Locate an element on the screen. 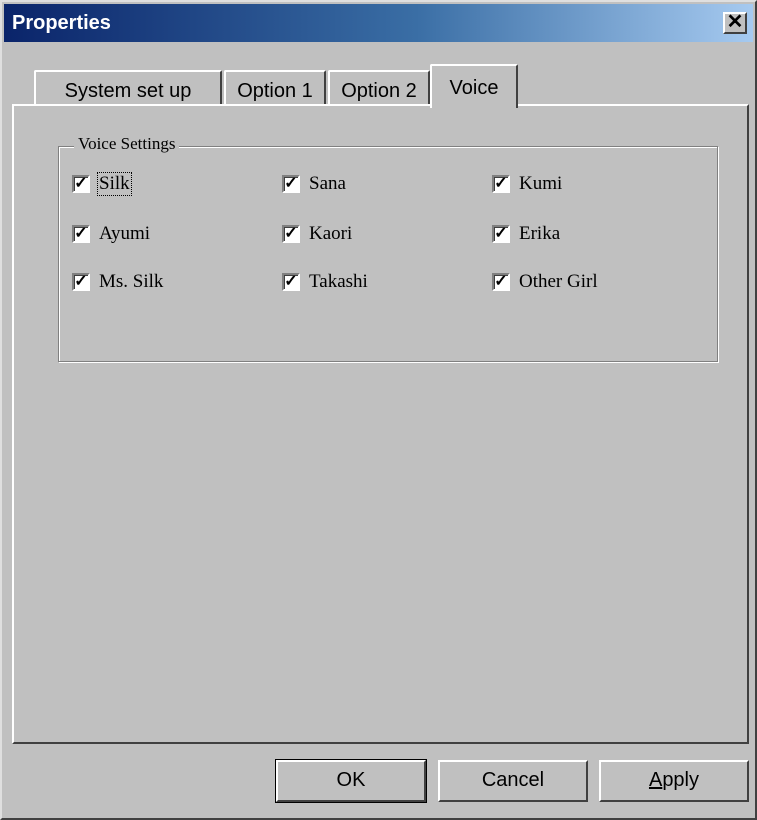 Image resolution: width=757 pixels, height=820 pixels. checkbox-label: Erika is located at coordinates (540, 233).